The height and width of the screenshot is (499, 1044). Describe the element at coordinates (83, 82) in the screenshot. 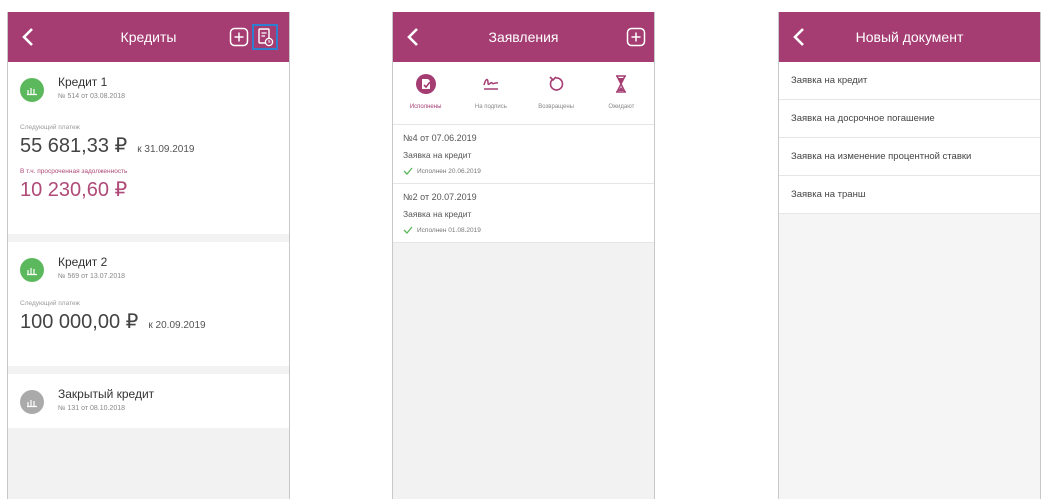

I see `loan-name: Кредит 1` at that location.